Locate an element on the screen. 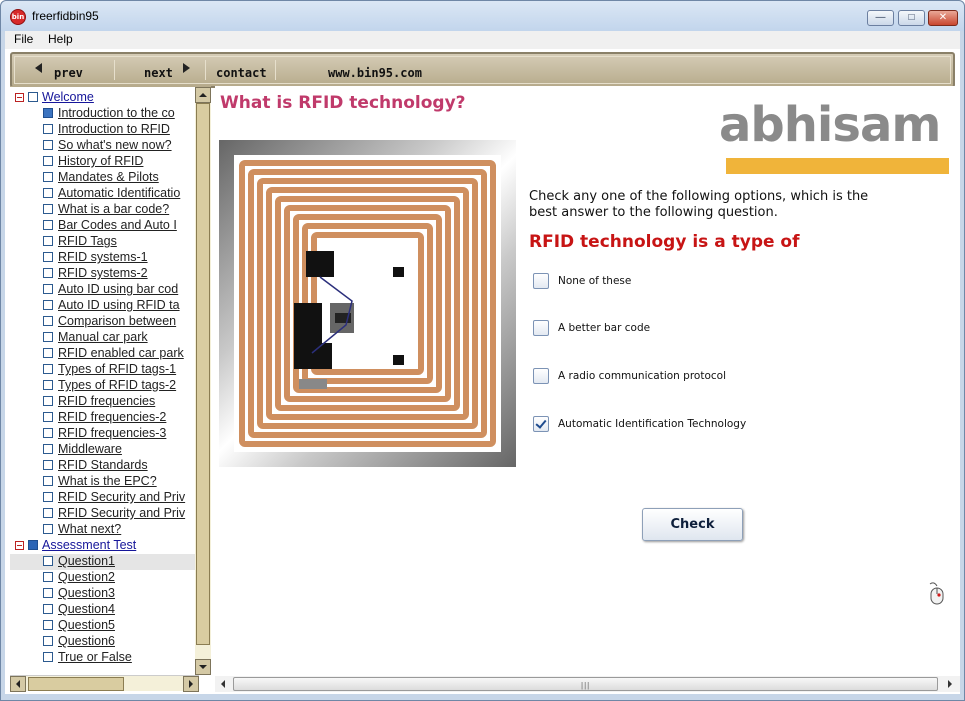 Image resolution: width=965 pixels, height=701 pixels. tree-item-label: Types of RFID tags-1 is located at coordinates (117, 369).